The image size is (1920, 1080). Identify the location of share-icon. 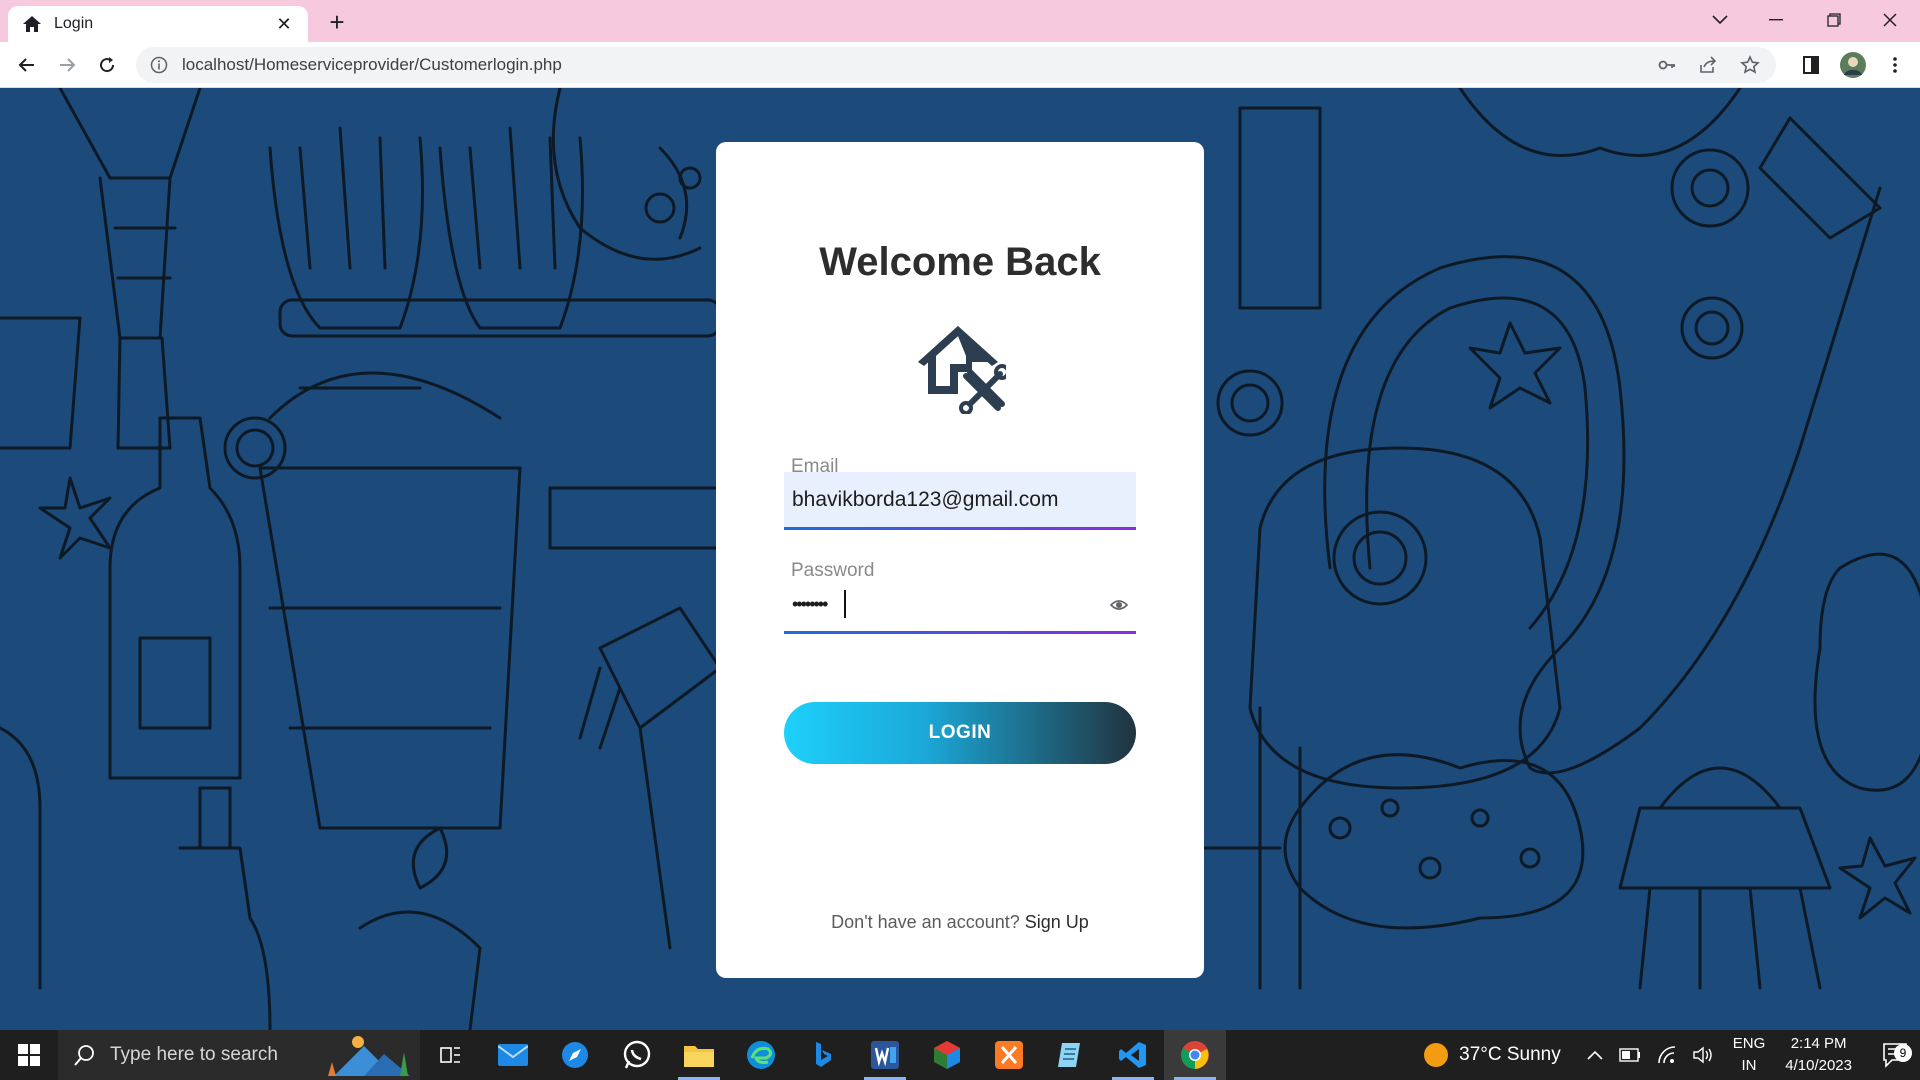
(1708, 65).